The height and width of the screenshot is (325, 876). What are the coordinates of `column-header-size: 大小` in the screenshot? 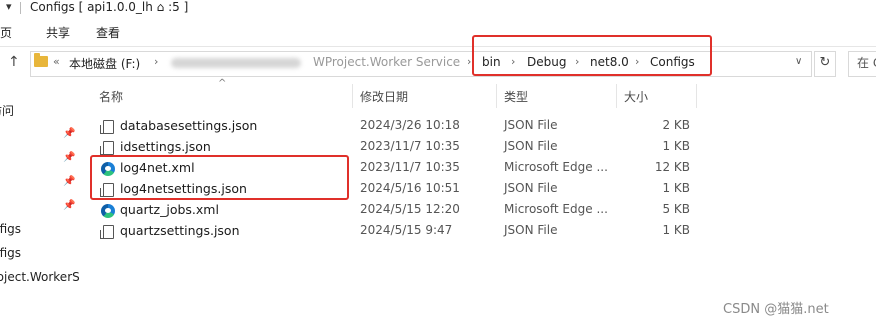 It's located at (636, 99).